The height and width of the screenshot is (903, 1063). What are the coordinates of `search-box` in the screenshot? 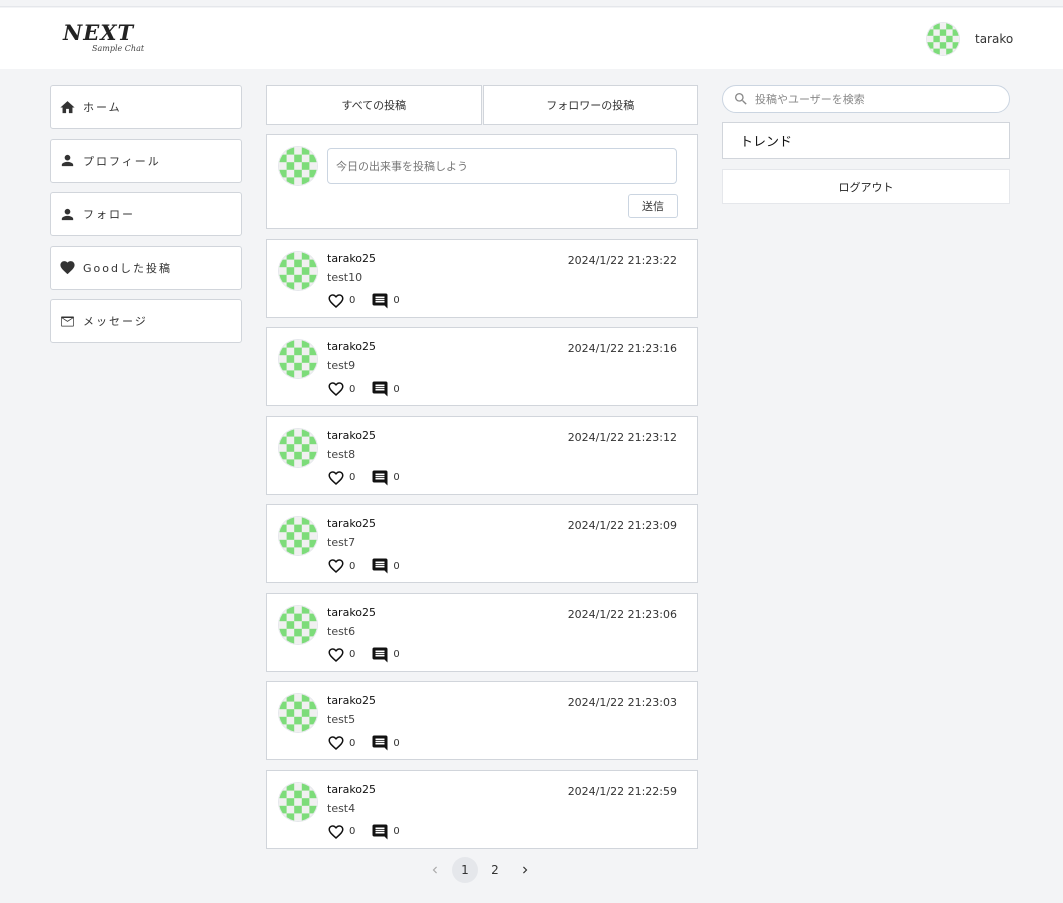 It's located at (866, 99).